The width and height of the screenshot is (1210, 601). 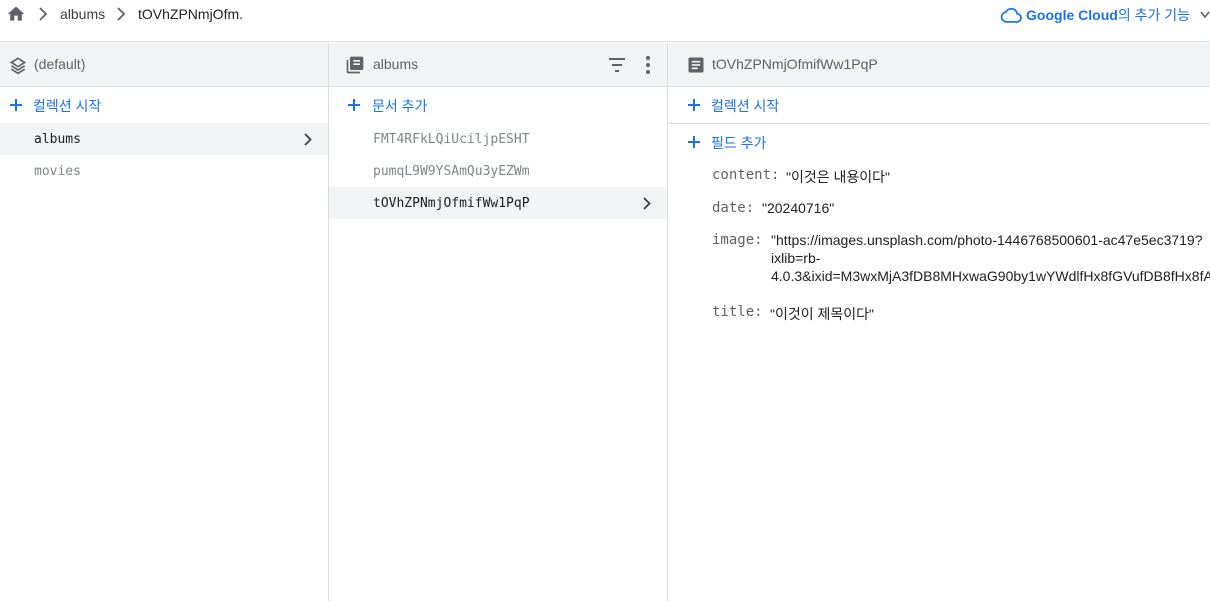 I want to click on document-item: FMT4RFkLQiUciljpESHT, so click(x=498, y=139).